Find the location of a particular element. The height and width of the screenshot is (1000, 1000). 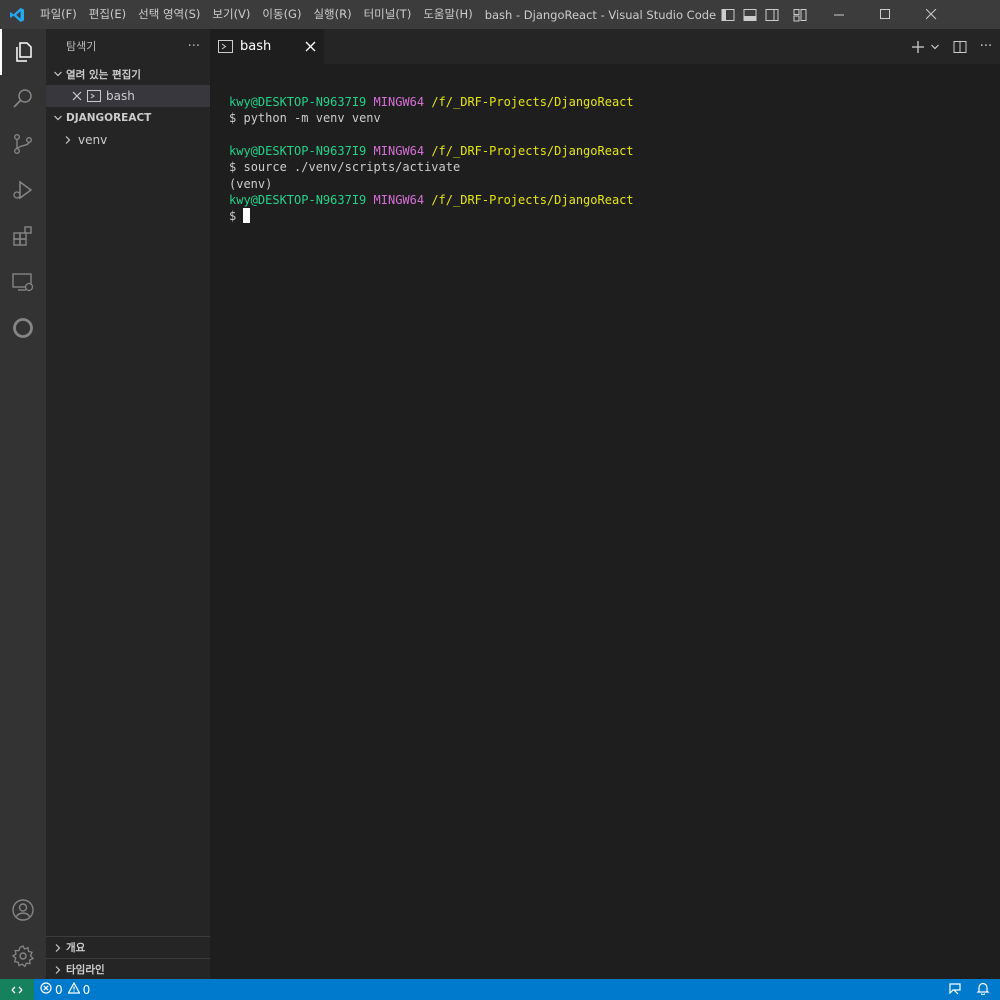

status-bar-right is located at coordinates (969, 989).